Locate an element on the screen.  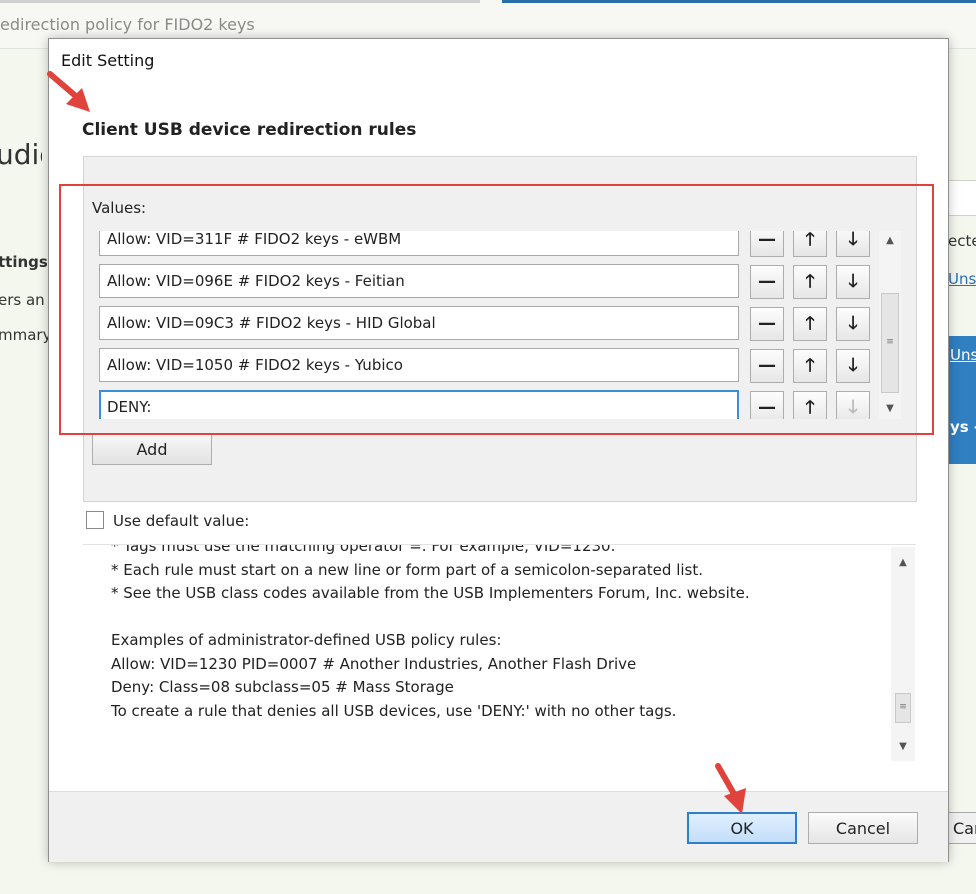
background-right-text: ecte is located at coordinates (962, 241).